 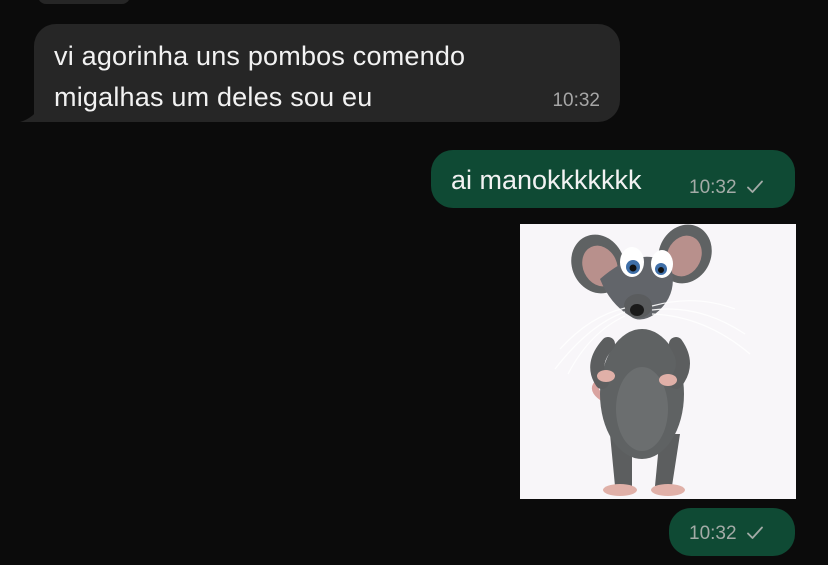 I want to click on outgoing-sticker-meta-bubble: 10:32, so click(x=732, y=532).